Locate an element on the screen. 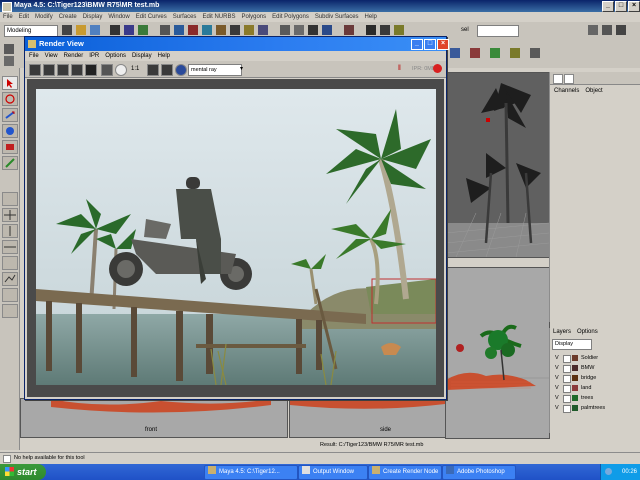  remove-image-icon is located at coordinates (167, 70).